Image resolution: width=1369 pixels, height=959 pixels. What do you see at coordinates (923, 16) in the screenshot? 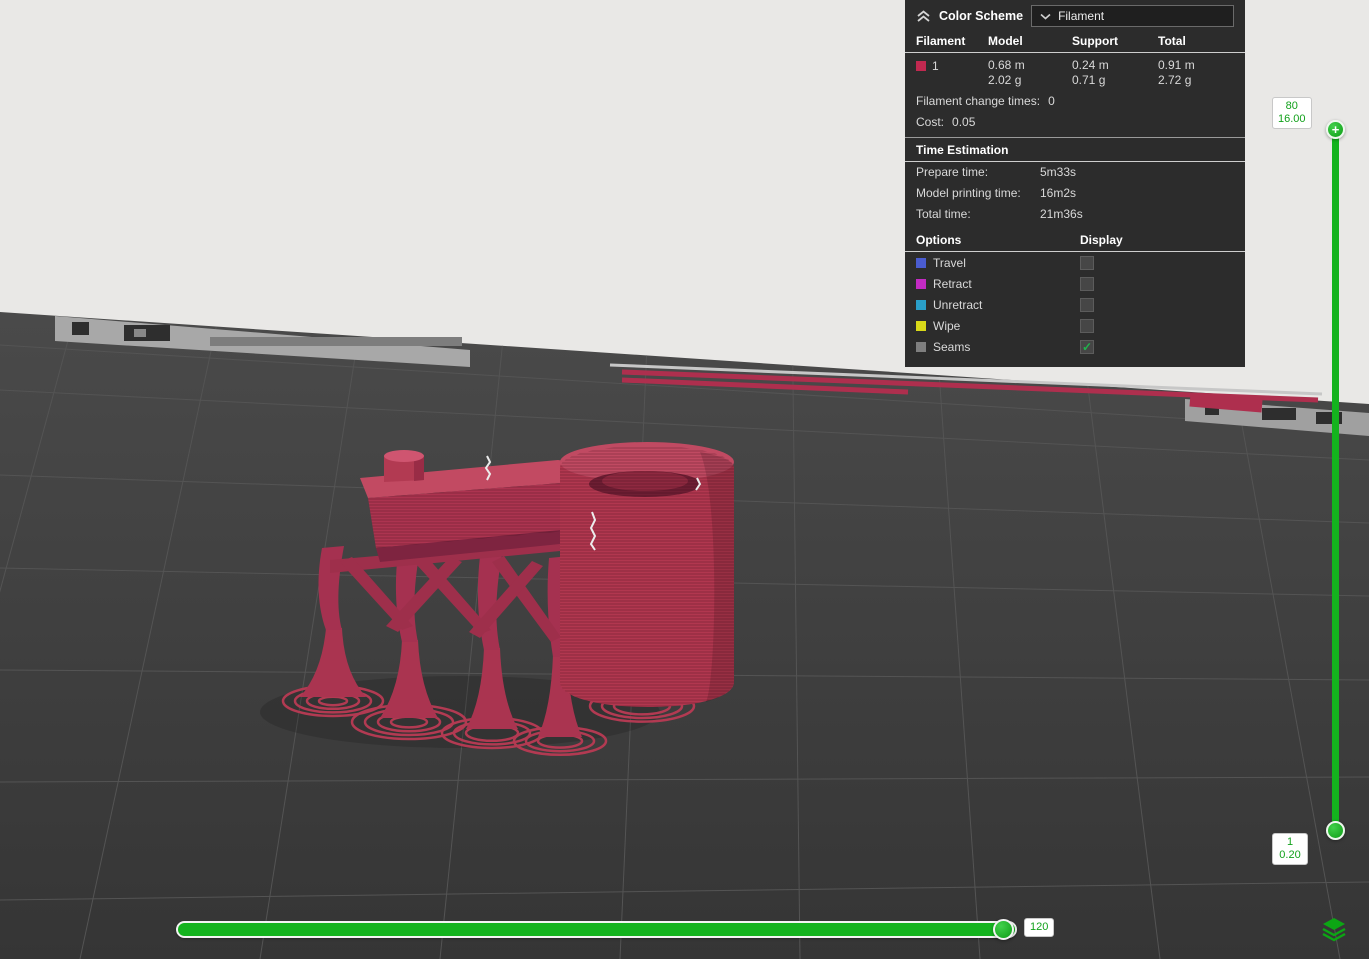
I see `collapse-icon` at bounding box center [923, 16].